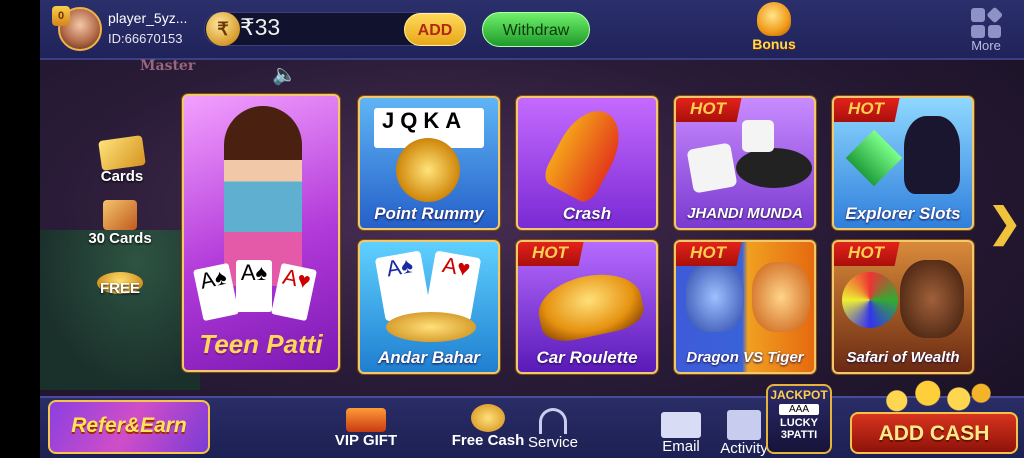 This screenshot has height=458, width=1024. I want to click on free-cash-label: Free Cash, so click(488, 440).